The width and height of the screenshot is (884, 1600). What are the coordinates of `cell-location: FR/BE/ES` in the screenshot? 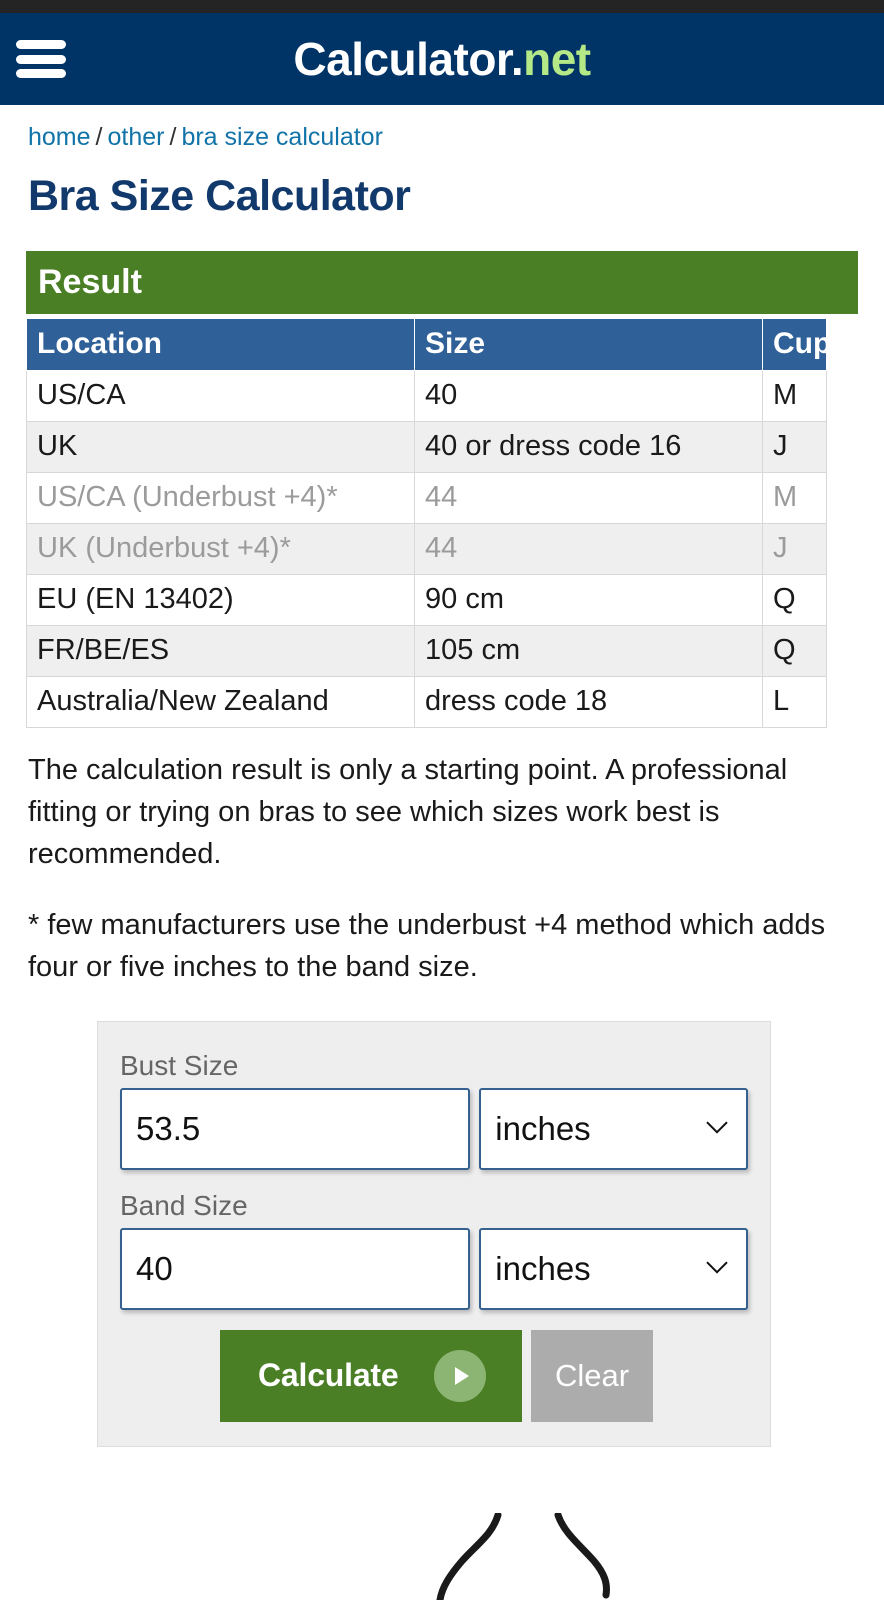 It's located at (220, 651).